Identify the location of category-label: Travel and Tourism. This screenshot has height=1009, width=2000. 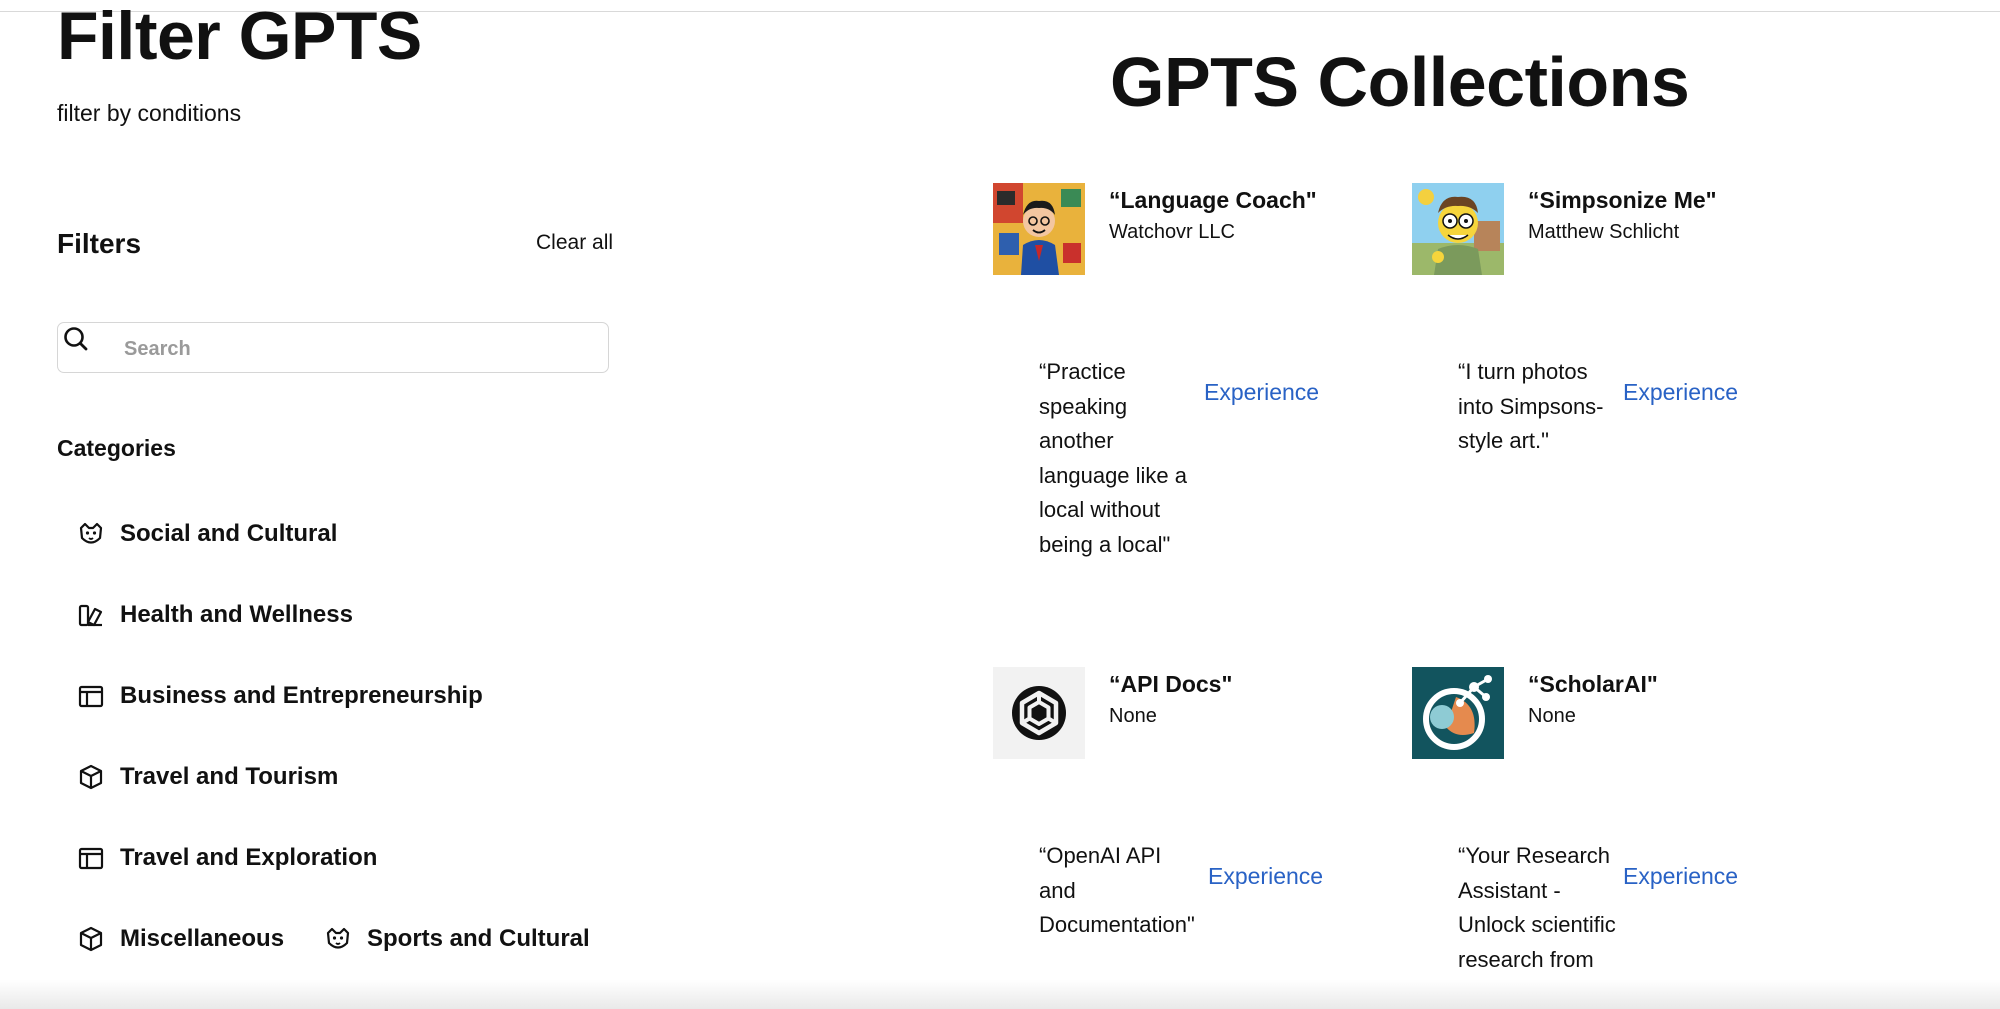
(229, 776).